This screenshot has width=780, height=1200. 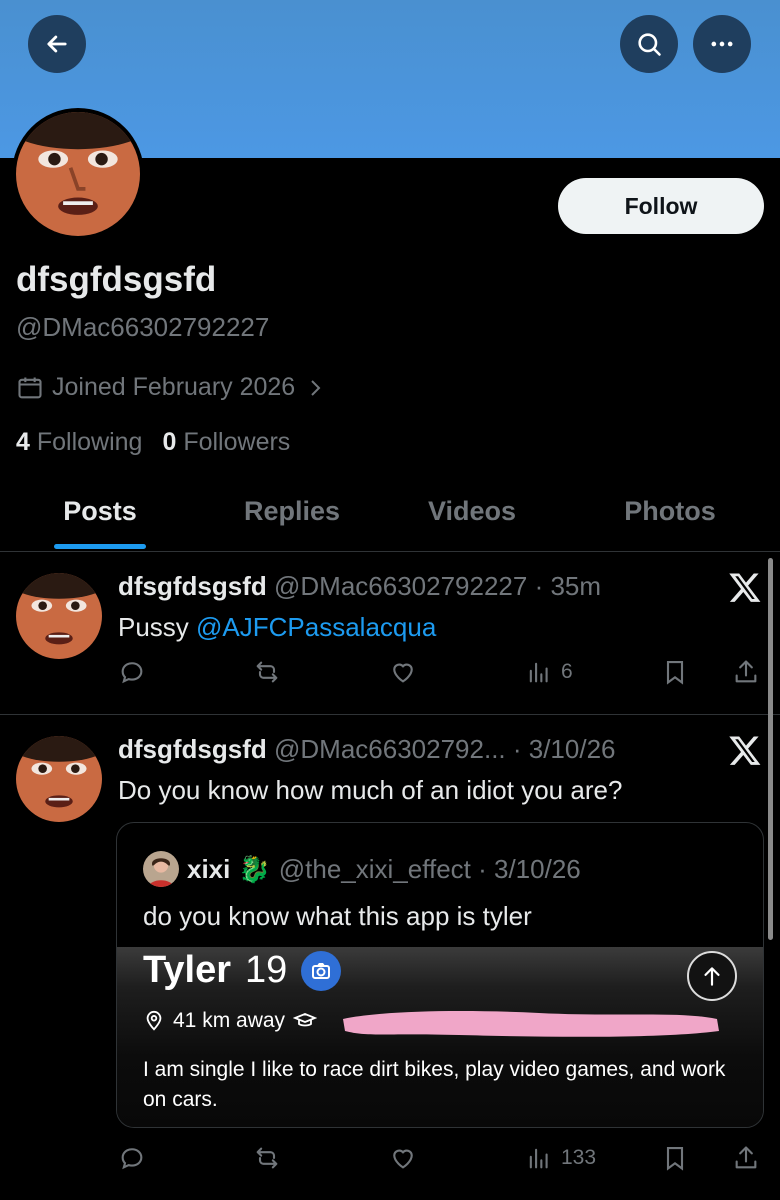 What do you see at coordinates (438, 586) in the screenshot?
I see `post-handle-time: @DMac66302792227 · 35m` at bounding box center [438, 586].